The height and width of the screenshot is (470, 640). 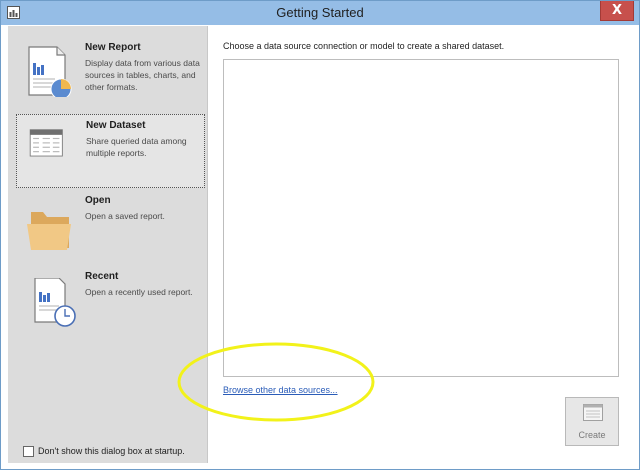 What do you see at coordinates (592, 421) in the screenshot?
I see `create-button: Create` at bounding box center [592, 421].